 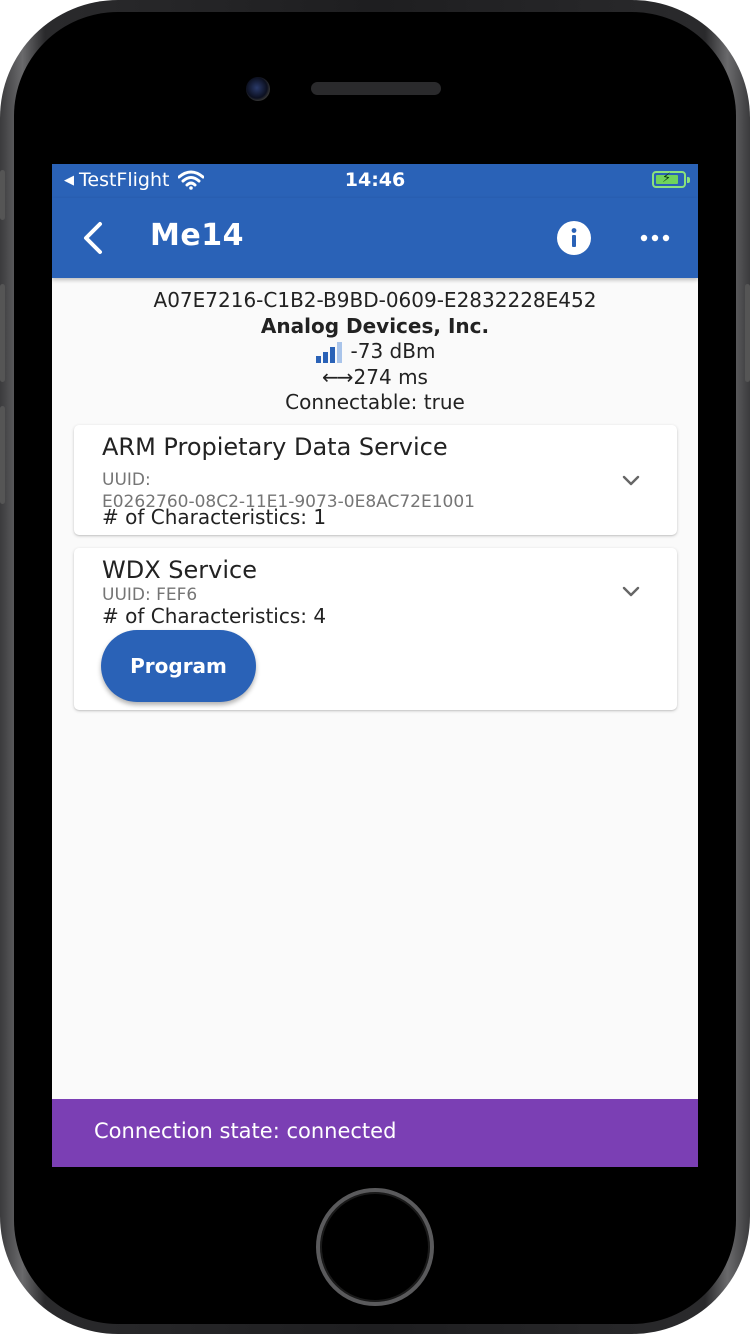 What do you see at coordinates (574, 238) in the screenshot?
I see `info-icon` at bounding box center [574, 238].